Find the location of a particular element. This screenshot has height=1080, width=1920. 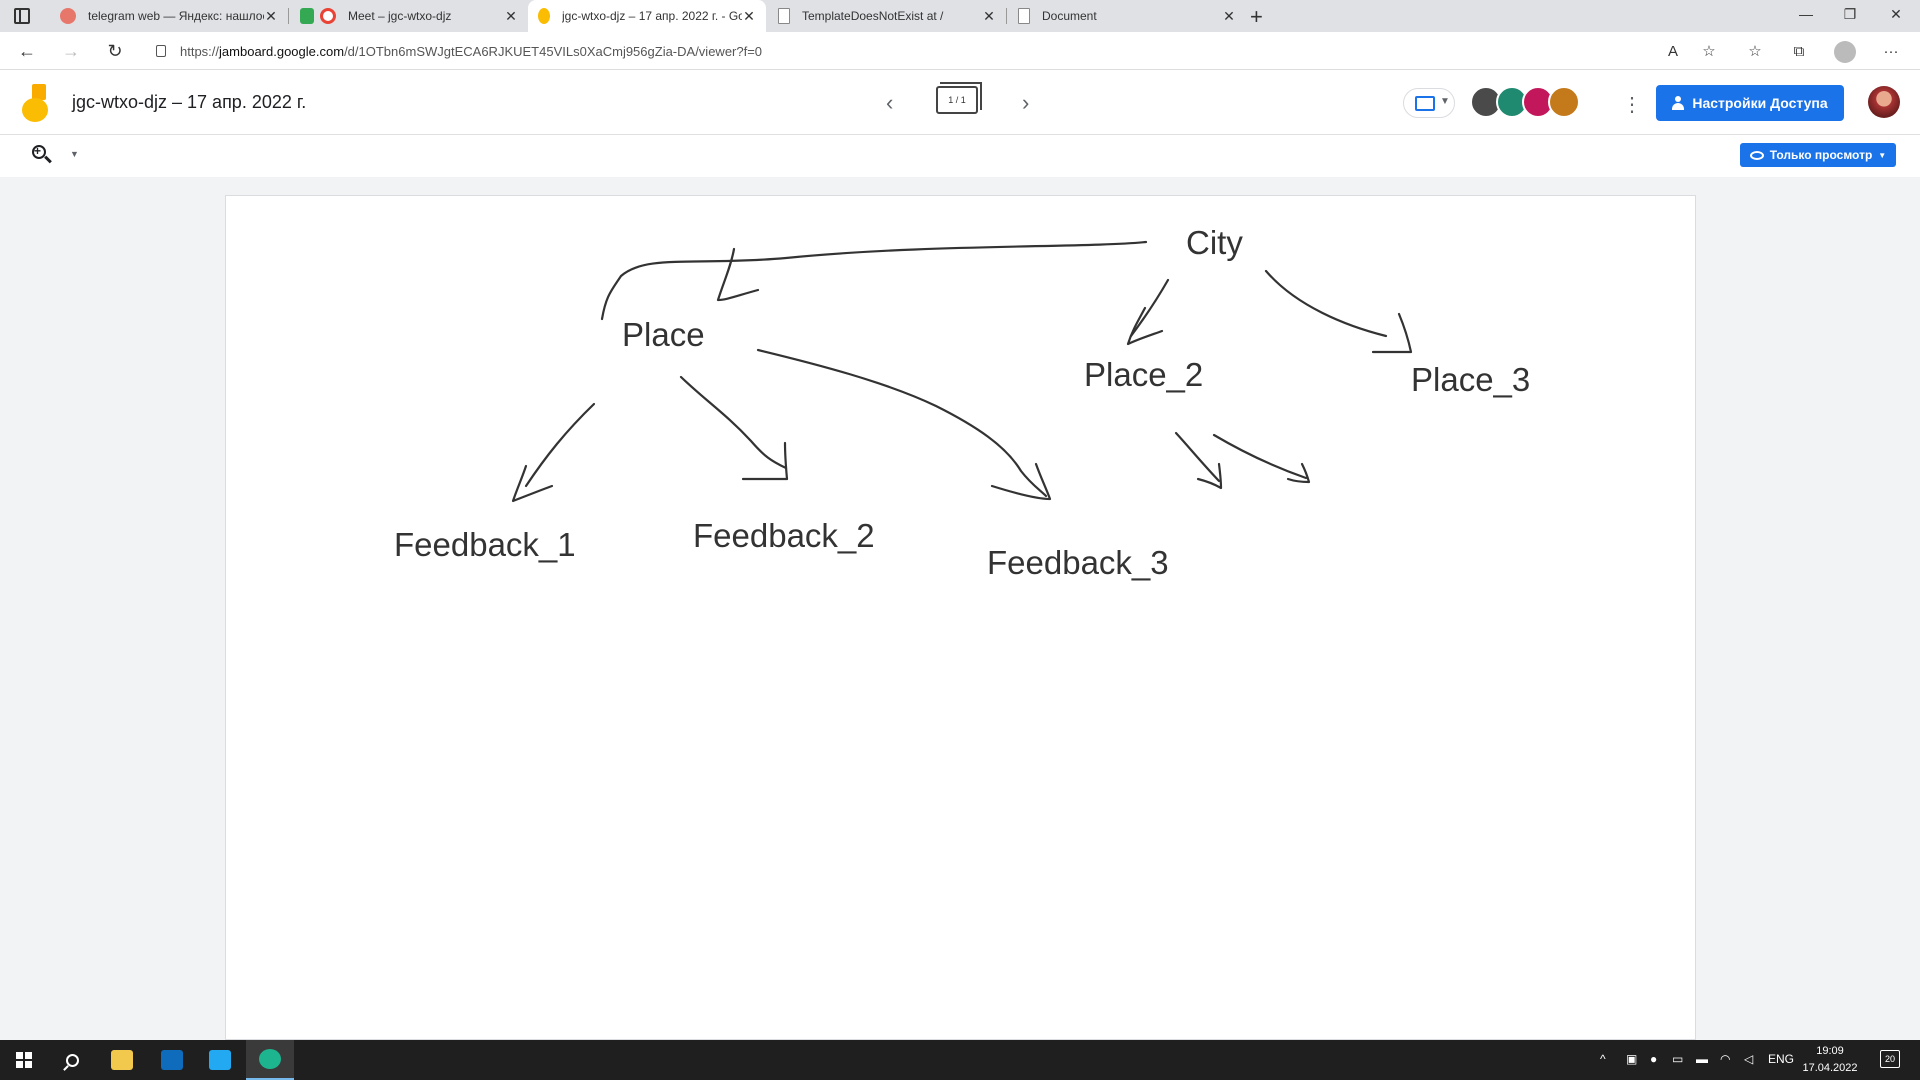

battery-icon: ▬ is located at coordinates (1702, 1059).